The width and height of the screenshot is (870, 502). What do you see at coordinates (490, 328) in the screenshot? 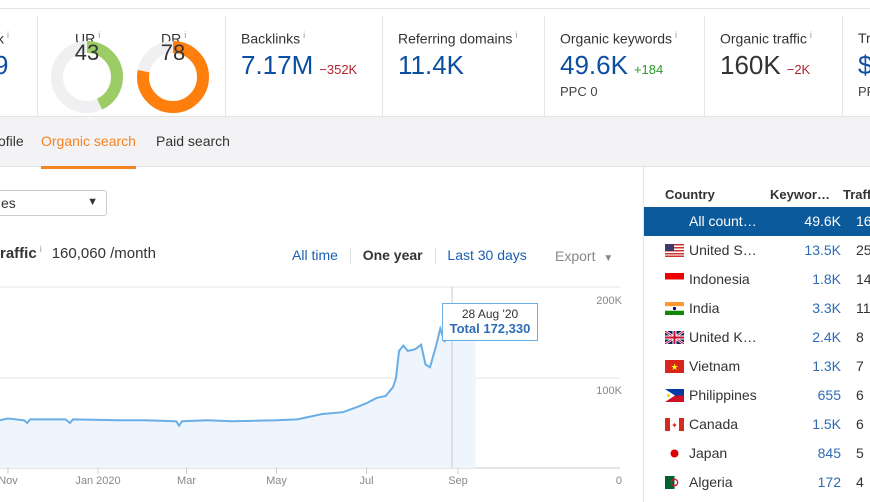
I see `tooltip-total: Total 172,330` at bounding box center [490, 328].